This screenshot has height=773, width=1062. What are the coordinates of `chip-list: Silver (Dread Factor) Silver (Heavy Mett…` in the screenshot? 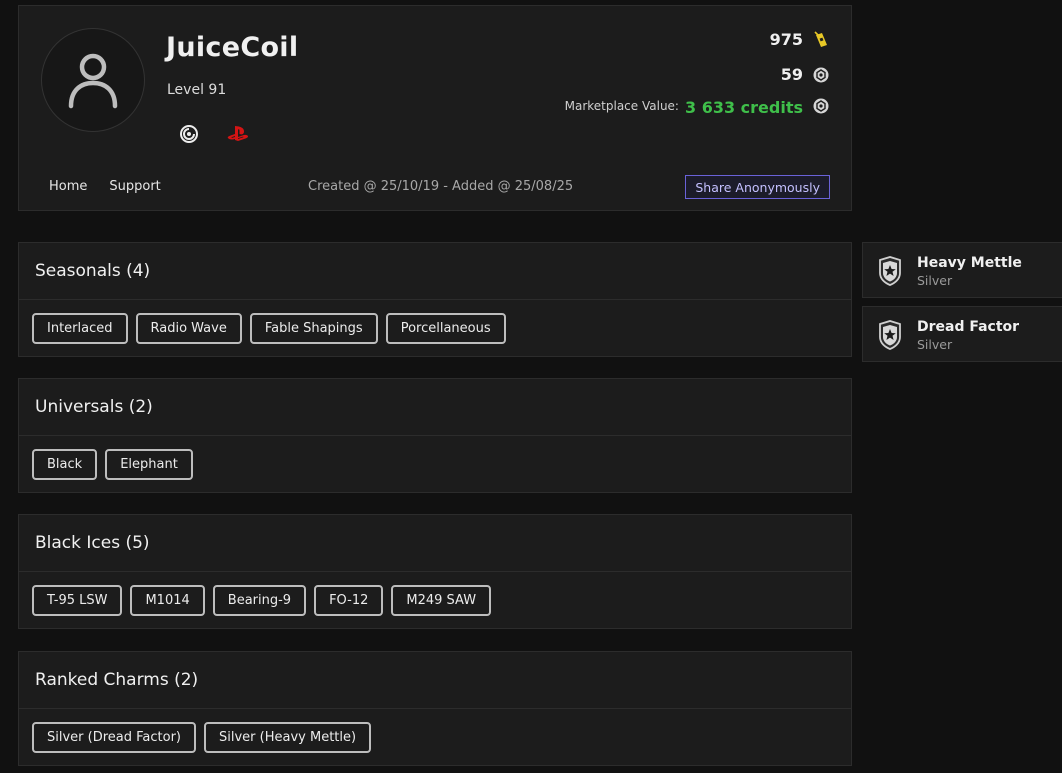 It's located at (435, 731).